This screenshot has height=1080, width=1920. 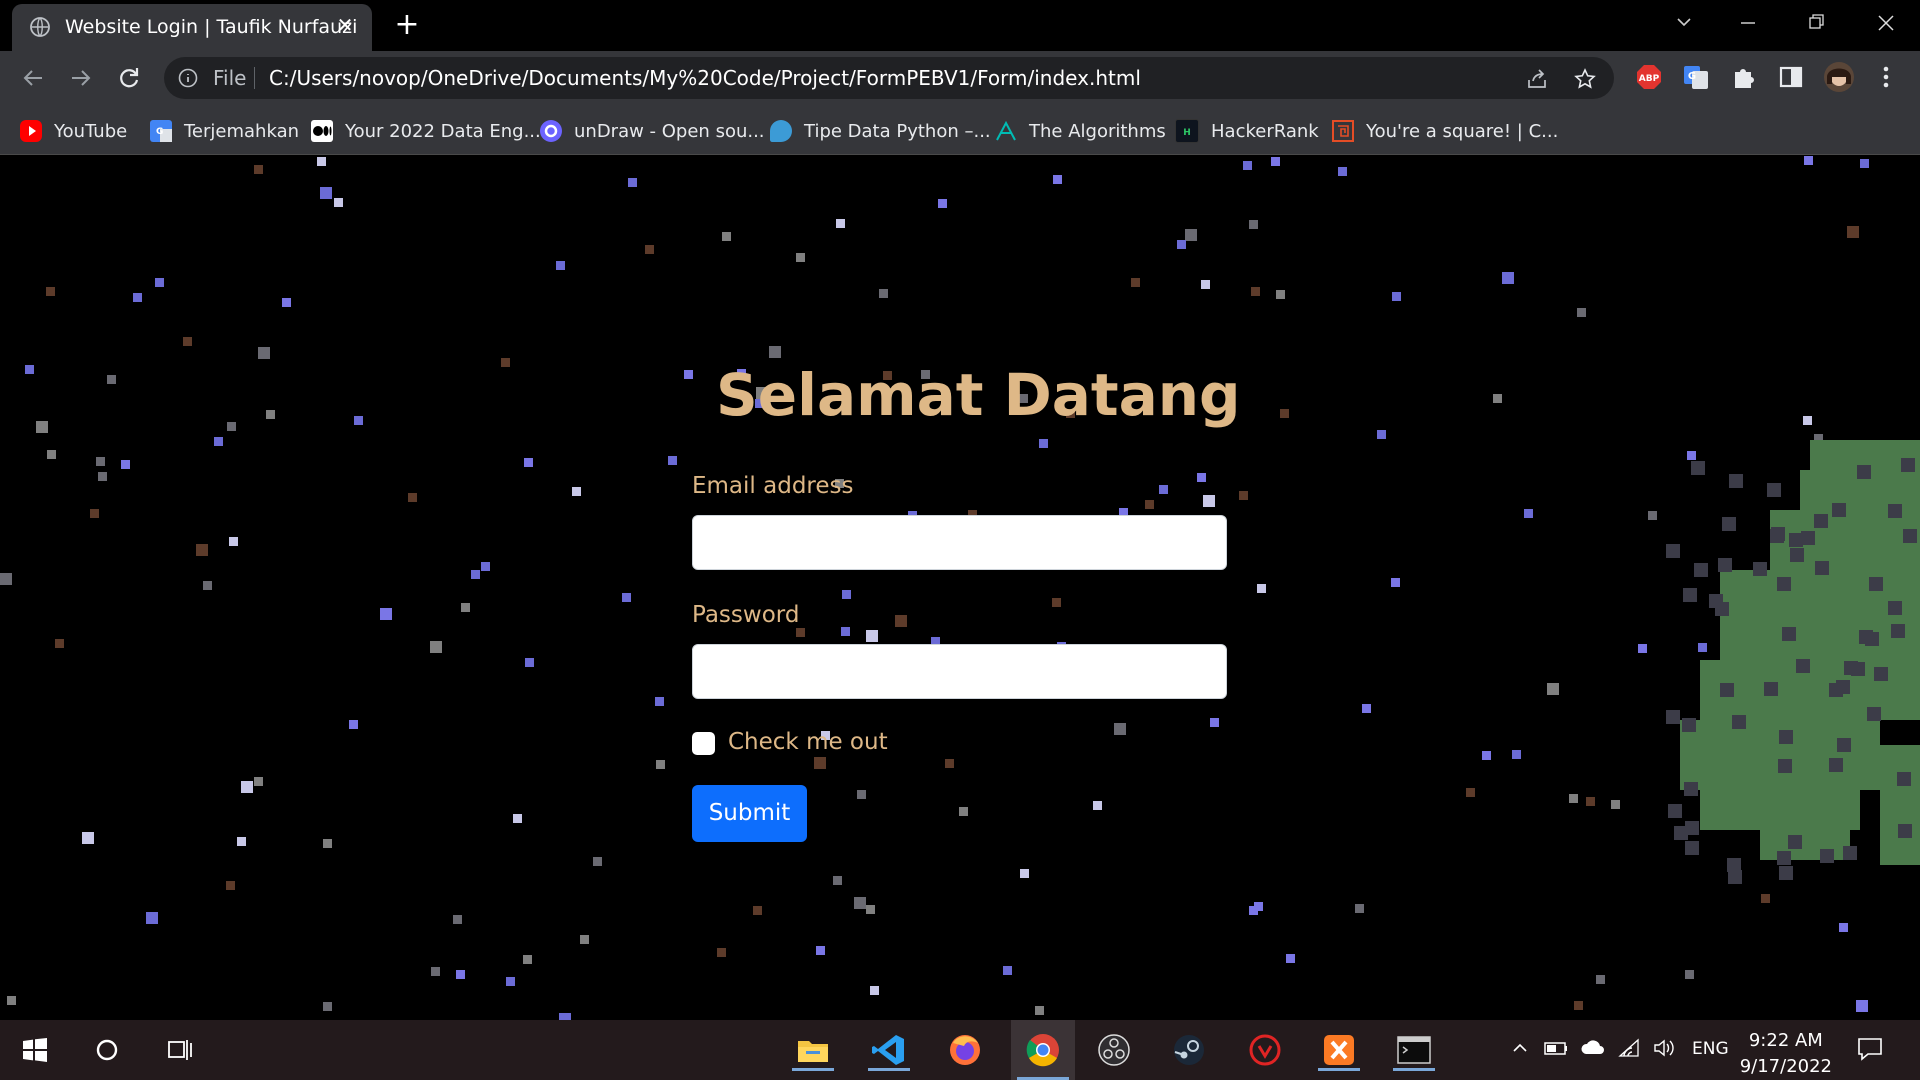 I want to click on file-explorer-icon, so click(x=813, y=1050).